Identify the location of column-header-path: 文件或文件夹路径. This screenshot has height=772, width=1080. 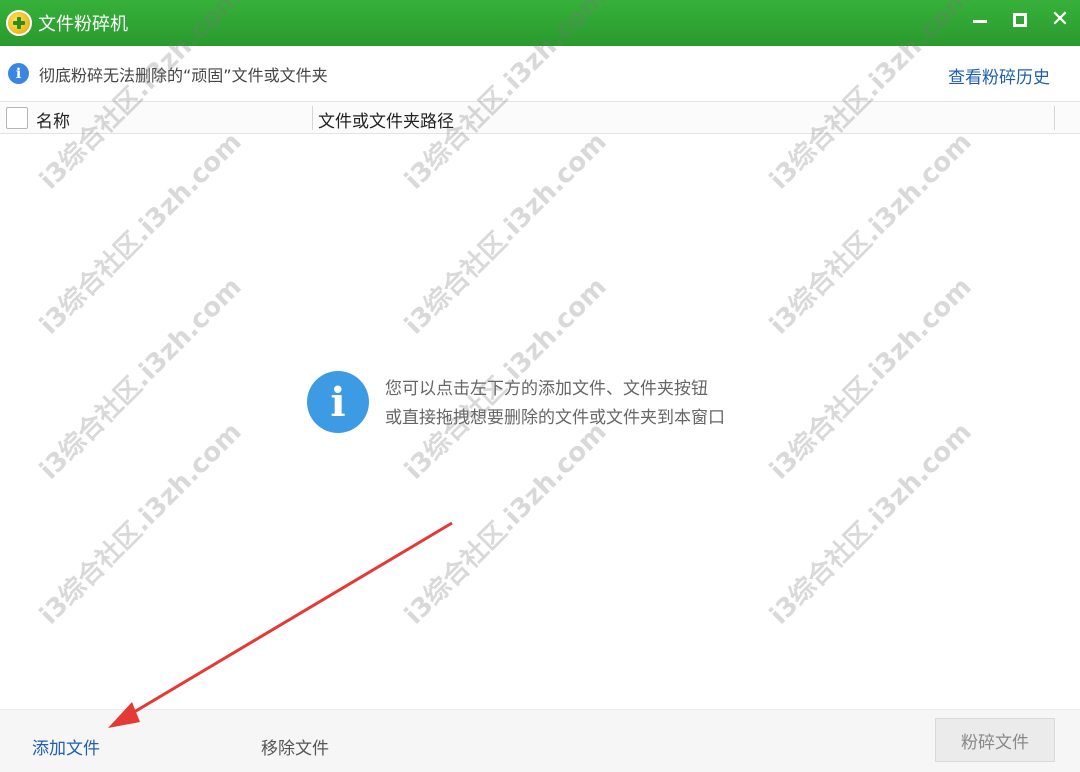
(386, 119).